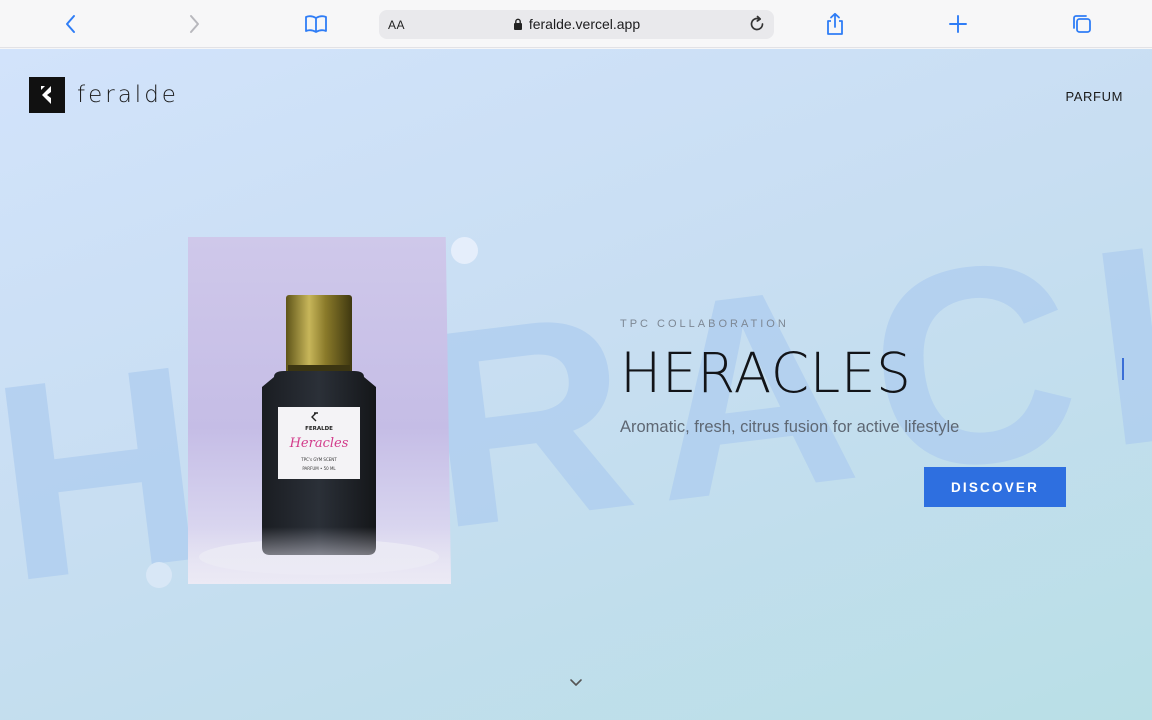  I want to click on browser-toolbar: AA feralde.vercel.app, so click(576, 24).